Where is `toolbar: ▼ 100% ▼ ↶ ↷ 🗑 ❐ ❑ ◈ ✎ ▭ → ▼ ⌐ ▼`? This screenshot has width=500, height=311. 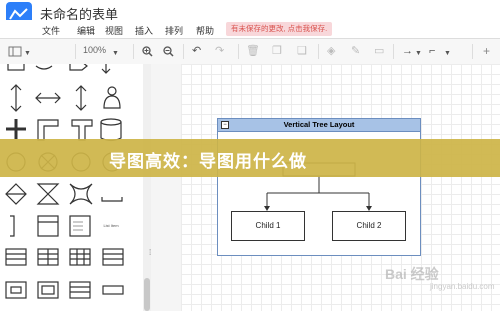
toolbar: ▼ 100% ▼ ↶ ↷ 🗑 ❐ ❑ ◈ ✎ ▭ → ▼ ⌐ ▼ is located at coordinates (250, 51).